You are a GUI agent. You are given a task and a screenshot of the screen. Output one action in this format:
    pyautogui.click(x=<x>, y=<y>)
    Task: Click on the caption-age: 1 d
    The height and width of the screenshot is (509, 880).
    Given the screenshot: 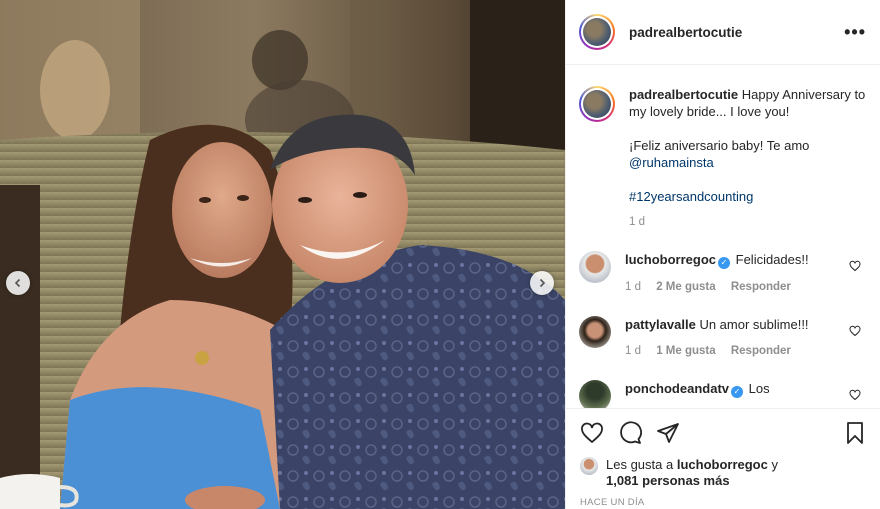 What is the action you would take?
    pyautogui.click(x=637, y=222)
    